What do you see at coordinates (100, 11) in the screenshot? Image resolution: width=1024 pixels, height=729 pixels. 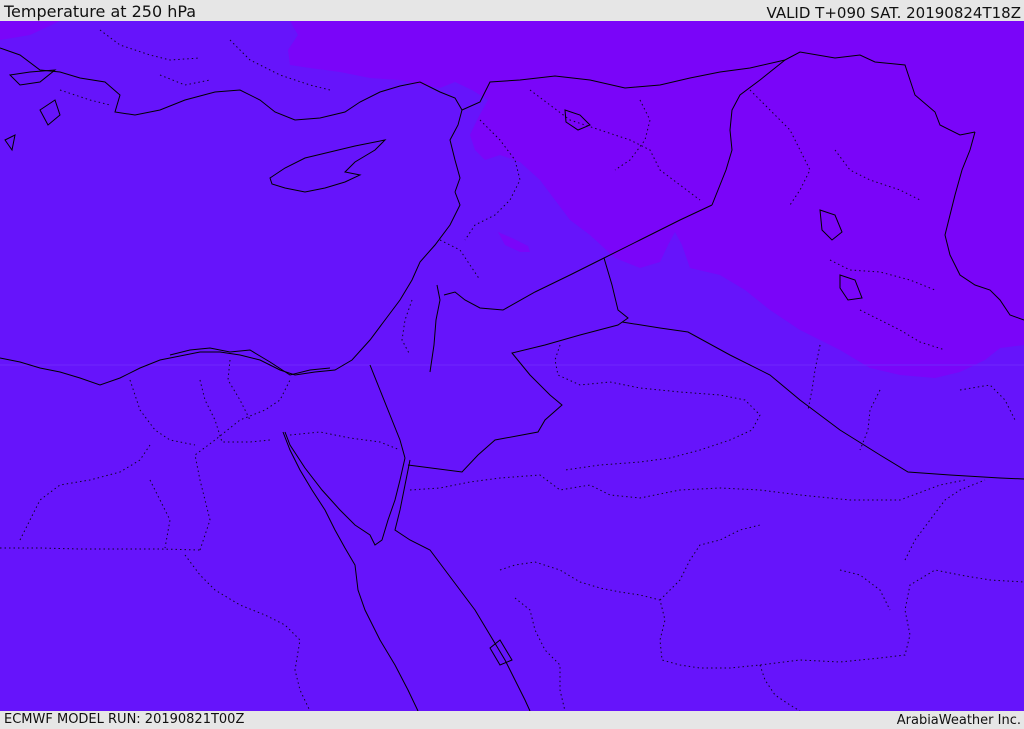 I see `map-title: Temperature at 250 hPa` at bounding box center [100, 11].